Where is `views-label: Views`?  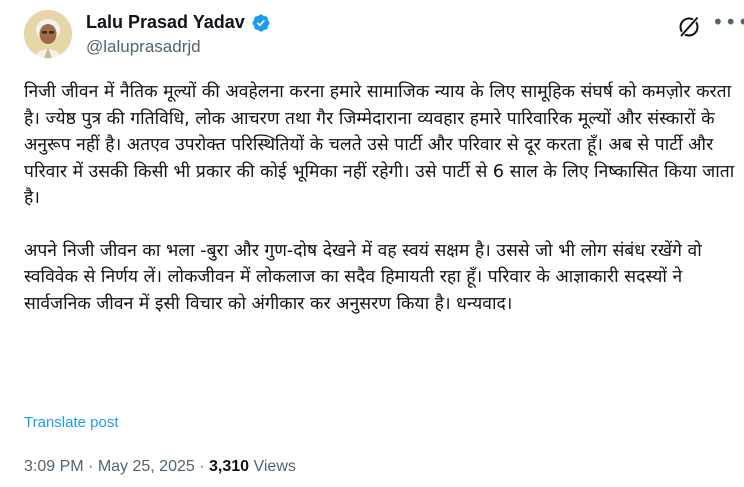
views-label: Views is located at coordinates (272, 466).